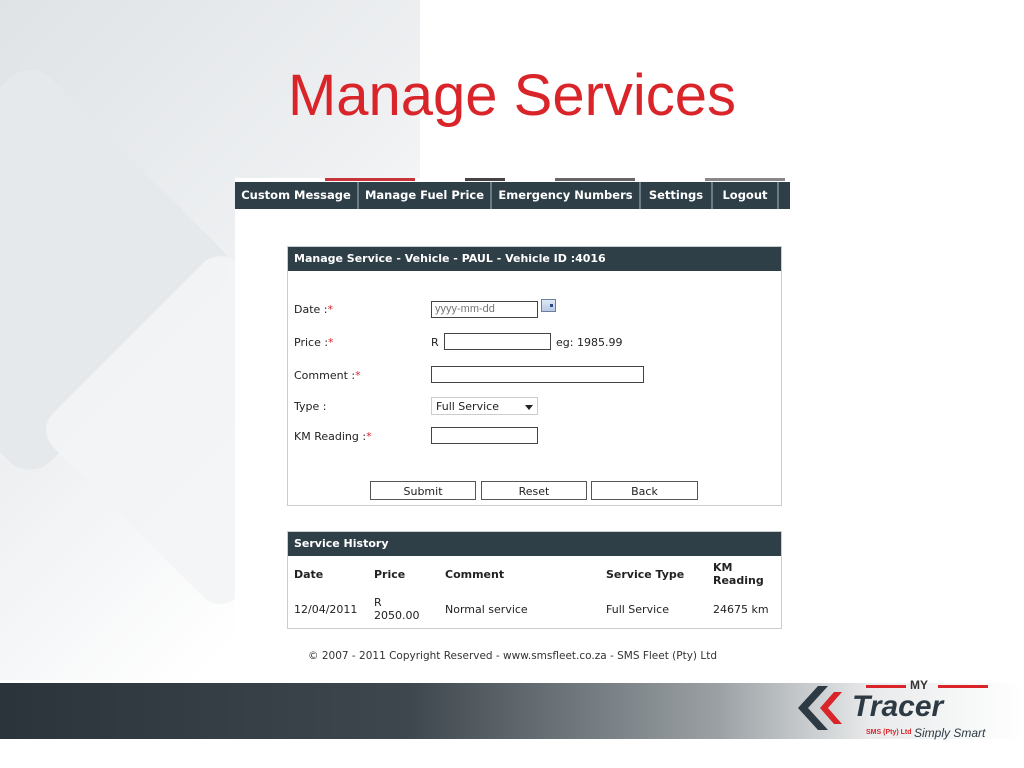 Image resolution: width=1024 pixels, height=768 pixels. Describe the element at coordinates (898, 706) in the screenshot. I see `logo-wordmark: Tracer` at that location.